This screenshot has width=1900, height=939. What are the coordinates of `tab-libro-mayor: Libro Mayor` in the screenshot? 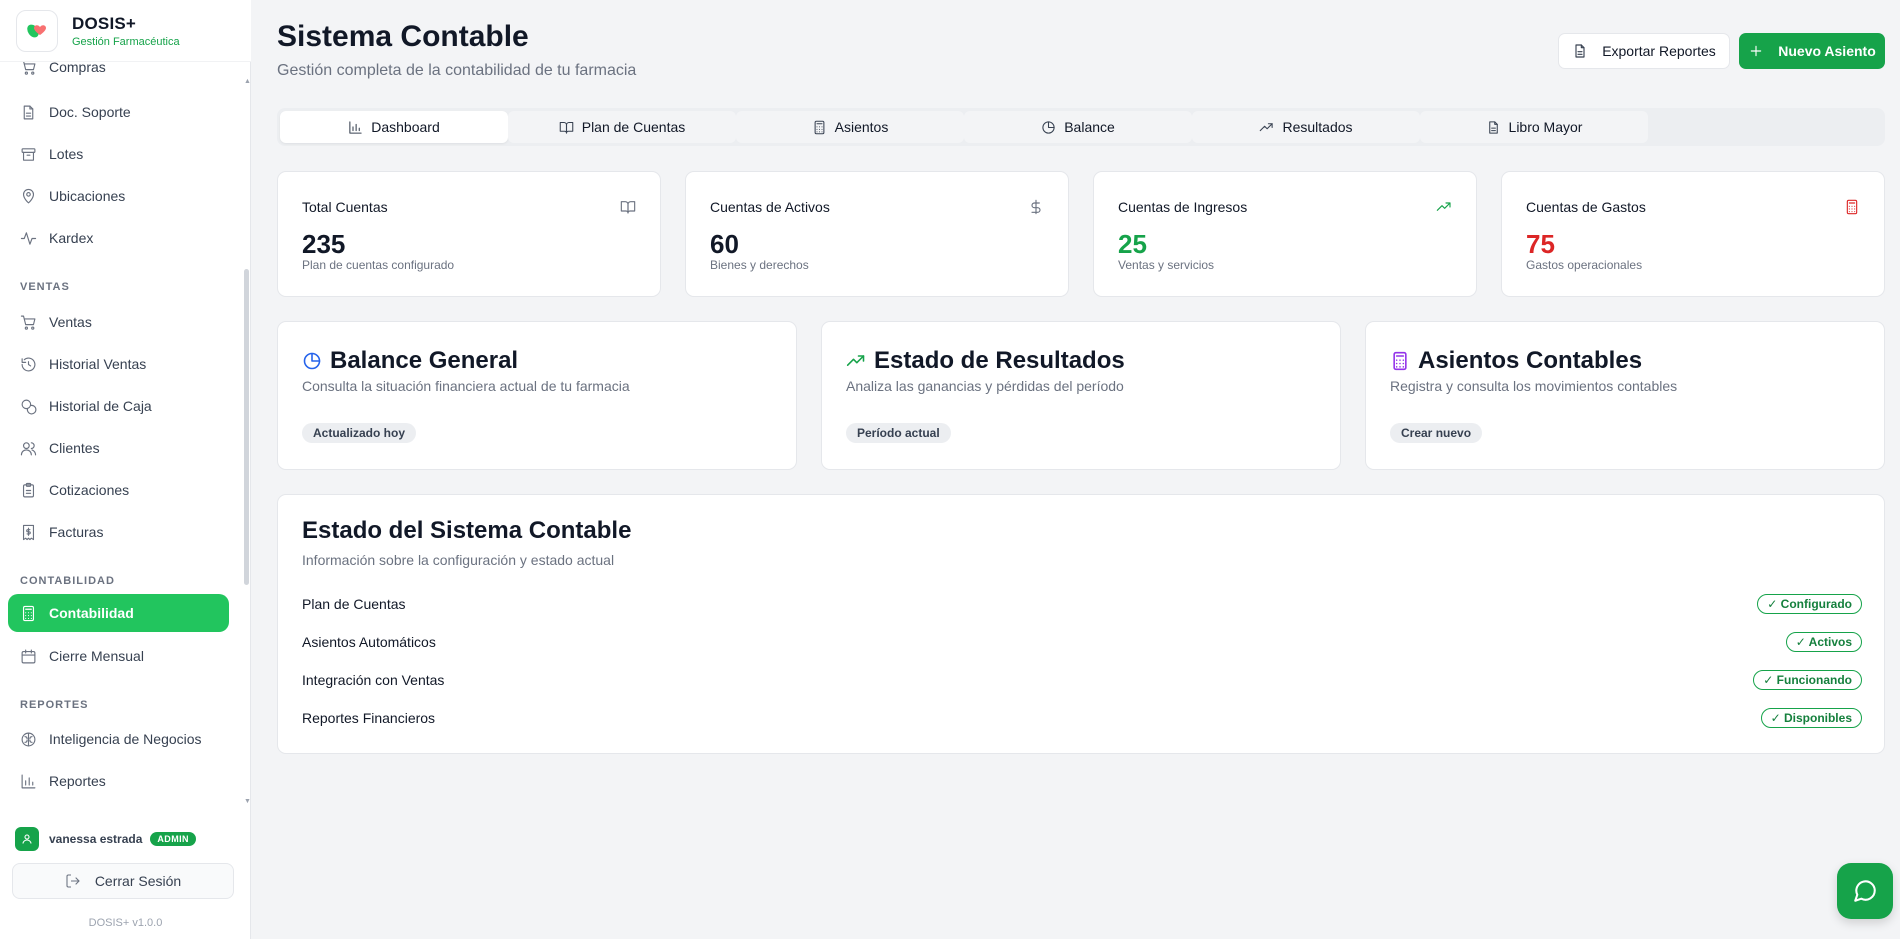 It's located at (1534, 127).